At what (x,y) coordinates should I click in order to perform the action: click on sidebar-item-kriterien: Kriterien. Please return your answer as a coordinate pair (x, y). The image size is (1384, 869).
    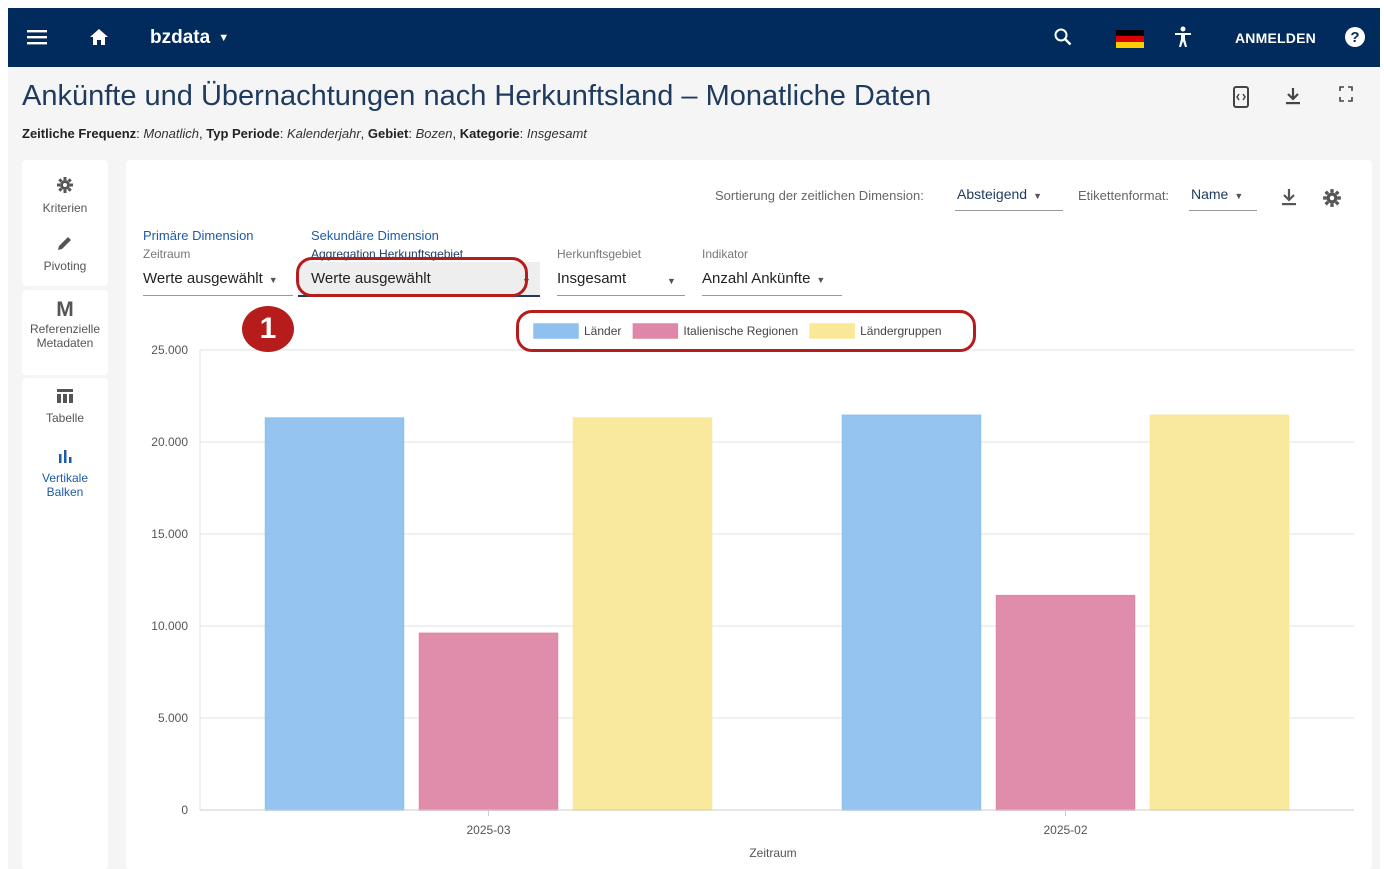
    Looking at the image, I should click on (65, 195).